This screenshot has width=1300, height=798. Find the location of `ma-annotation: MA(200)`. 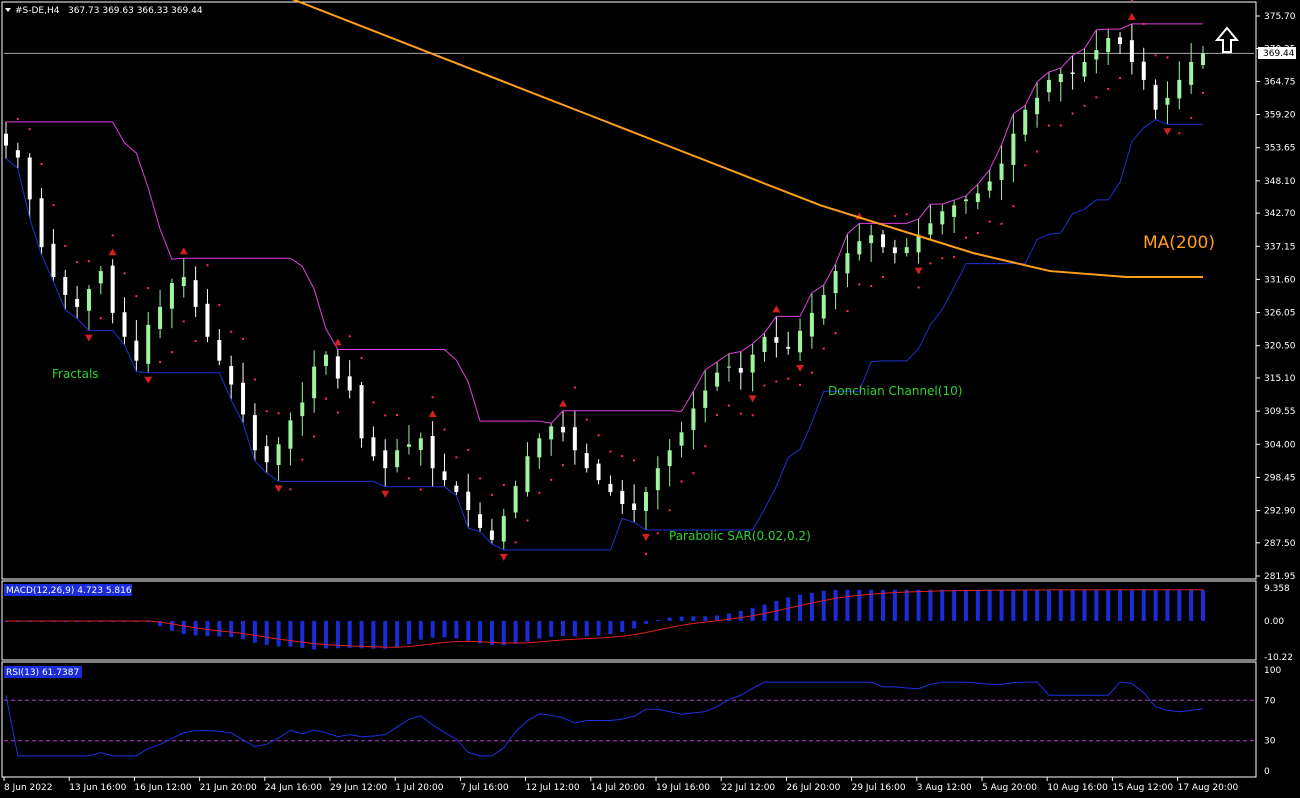

ma-annotation: MA(200) is located at coordinates (1179, 243).